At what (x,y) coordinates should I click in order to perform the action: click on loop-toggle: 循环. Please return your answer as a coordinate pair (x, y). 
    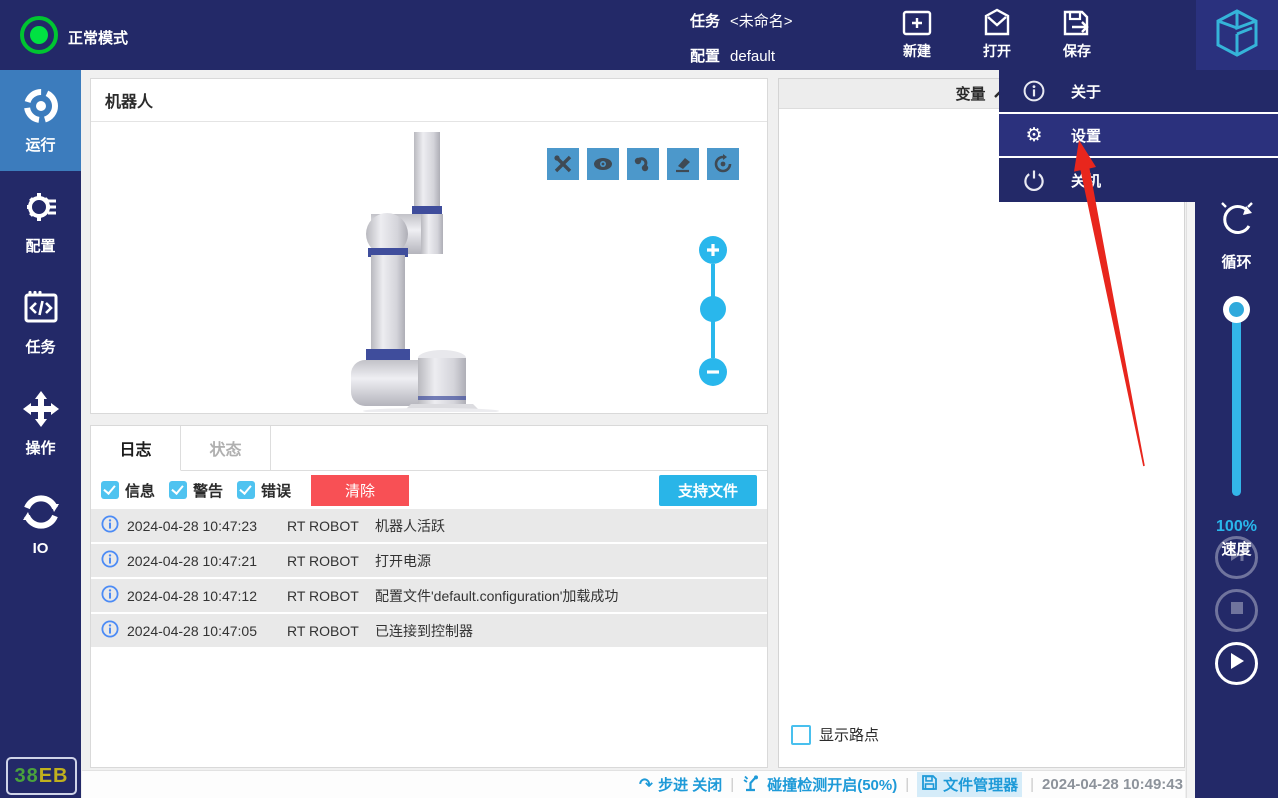
    Looking at the image, I should click on (1236, 236).